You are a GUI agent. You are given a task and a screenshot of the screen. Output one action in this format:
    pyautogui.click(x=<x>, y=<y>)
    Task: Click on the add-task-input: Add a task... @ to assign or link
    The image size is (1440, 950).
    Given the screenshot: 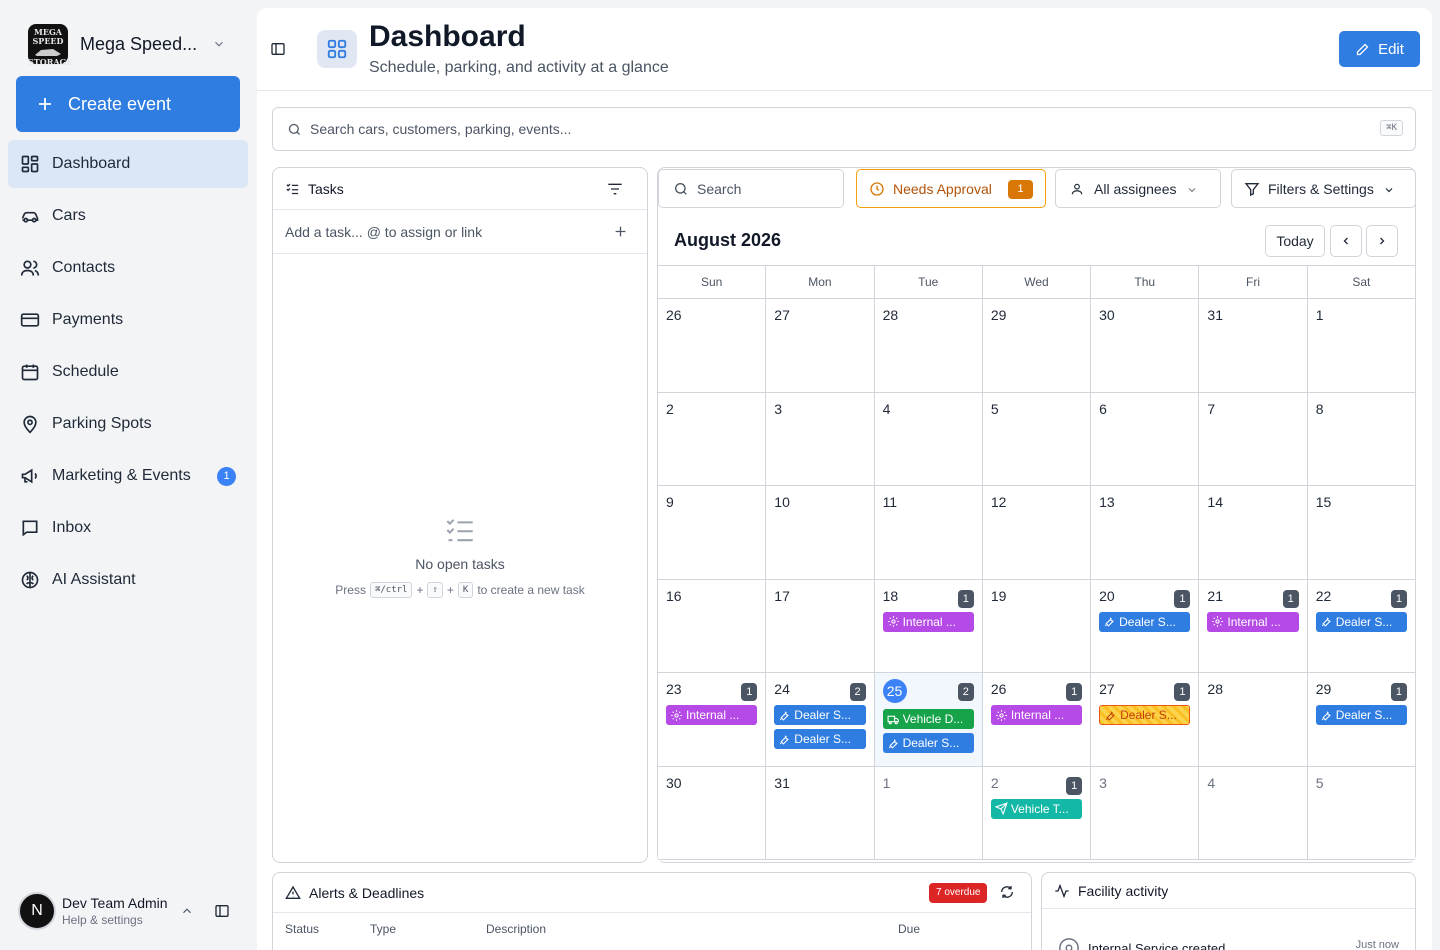 What is the action you would take?
    pyautogui.click(x=460, y=232)
    